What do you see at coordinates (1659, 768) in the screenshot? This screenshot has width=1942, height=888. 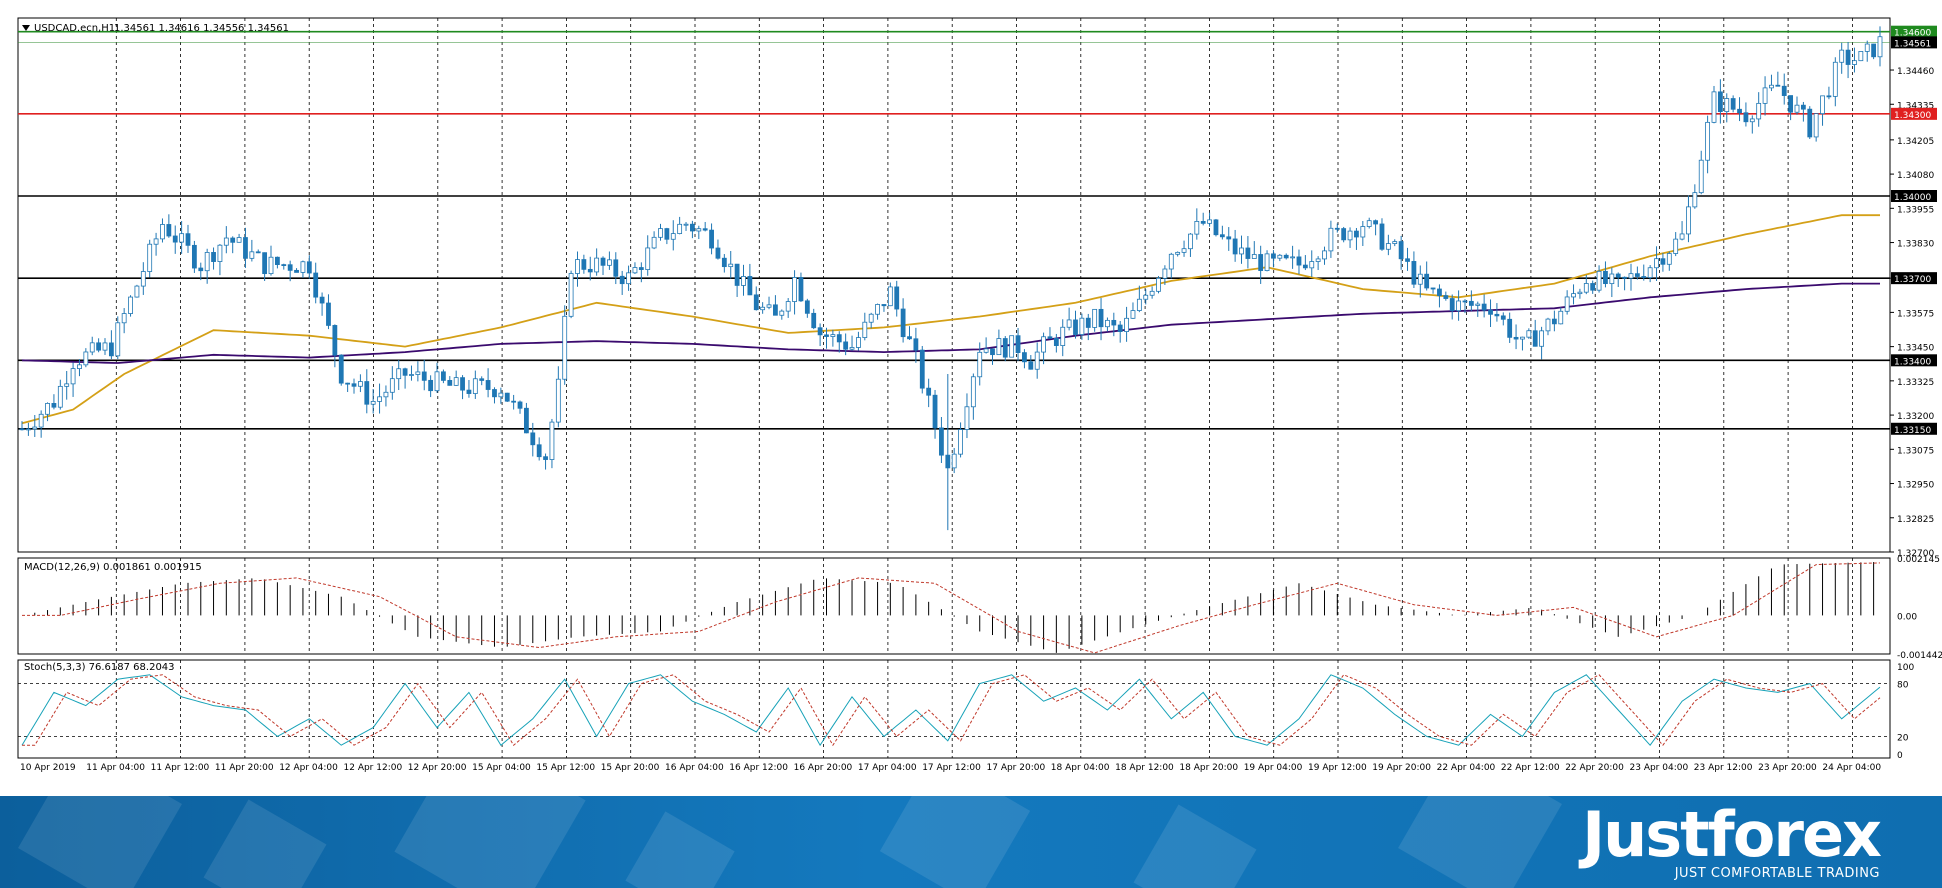 I see `x-tick-label: 23 Apr 04:00` at bounding box center [1659, 768].